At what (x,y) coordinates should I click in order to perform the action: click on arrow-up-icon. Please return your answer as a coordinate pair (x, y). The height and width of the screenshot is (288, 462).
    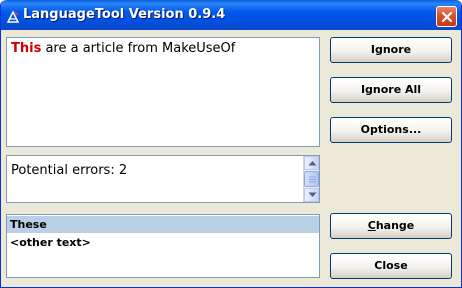
    Looking at the image, I should click on (312, 163).